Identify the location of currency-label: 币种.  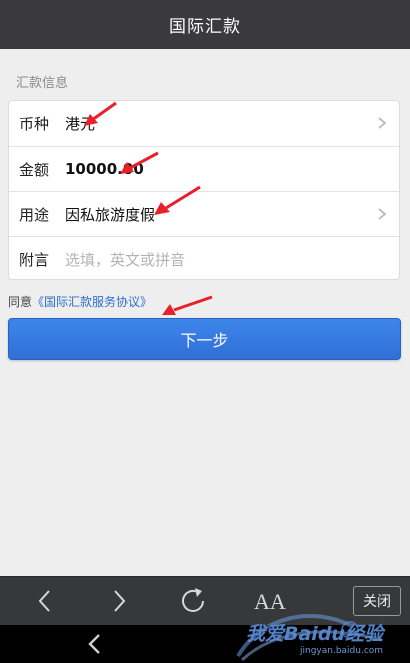
(34, 124).